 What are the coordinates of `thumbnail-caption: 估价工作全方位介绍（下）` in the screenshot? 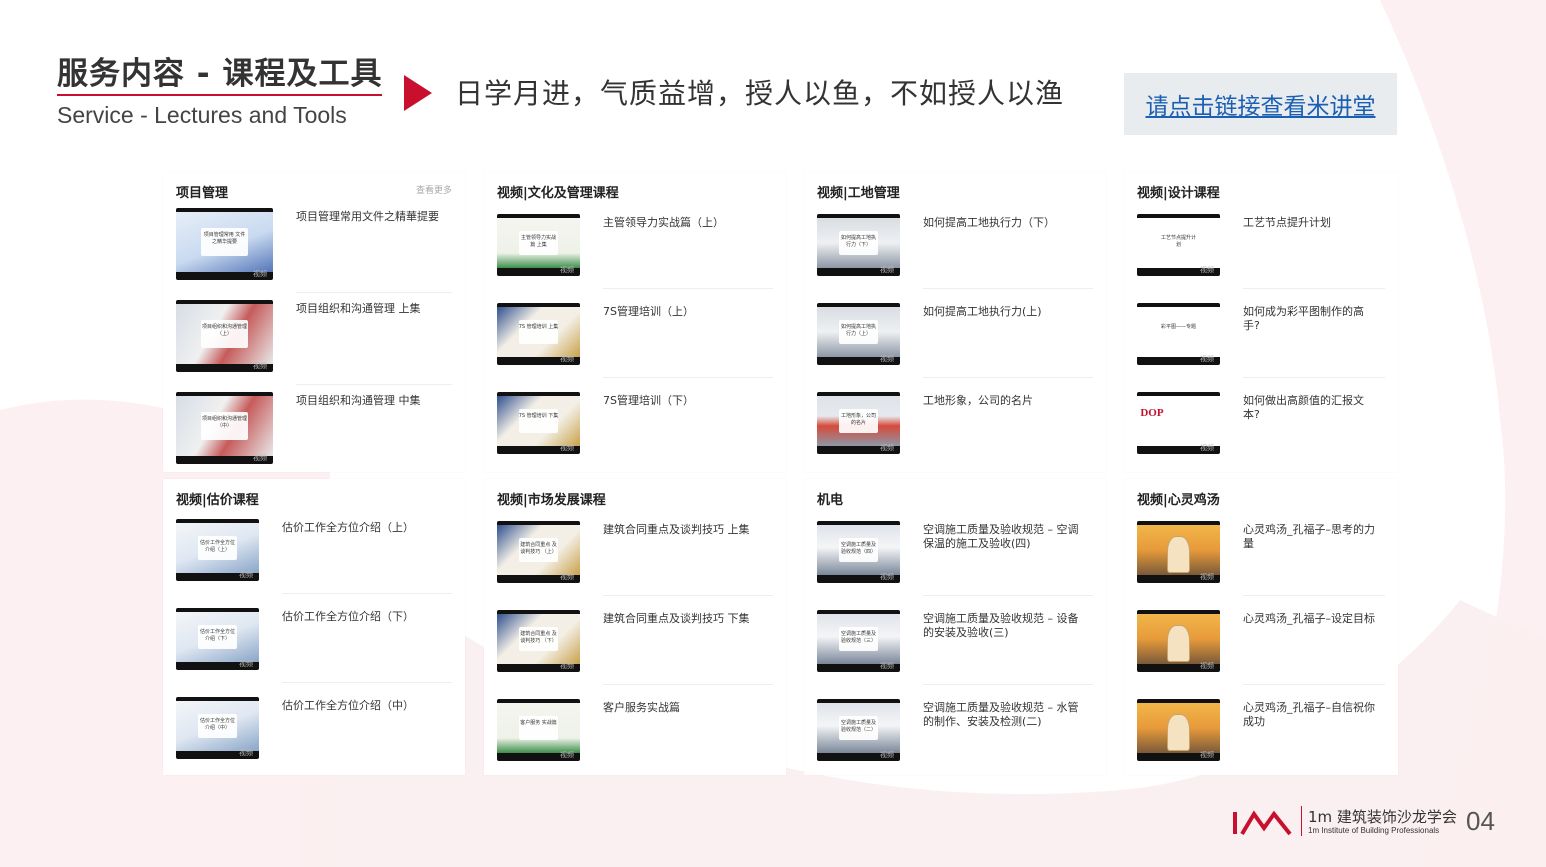 It's located at (217, 637).